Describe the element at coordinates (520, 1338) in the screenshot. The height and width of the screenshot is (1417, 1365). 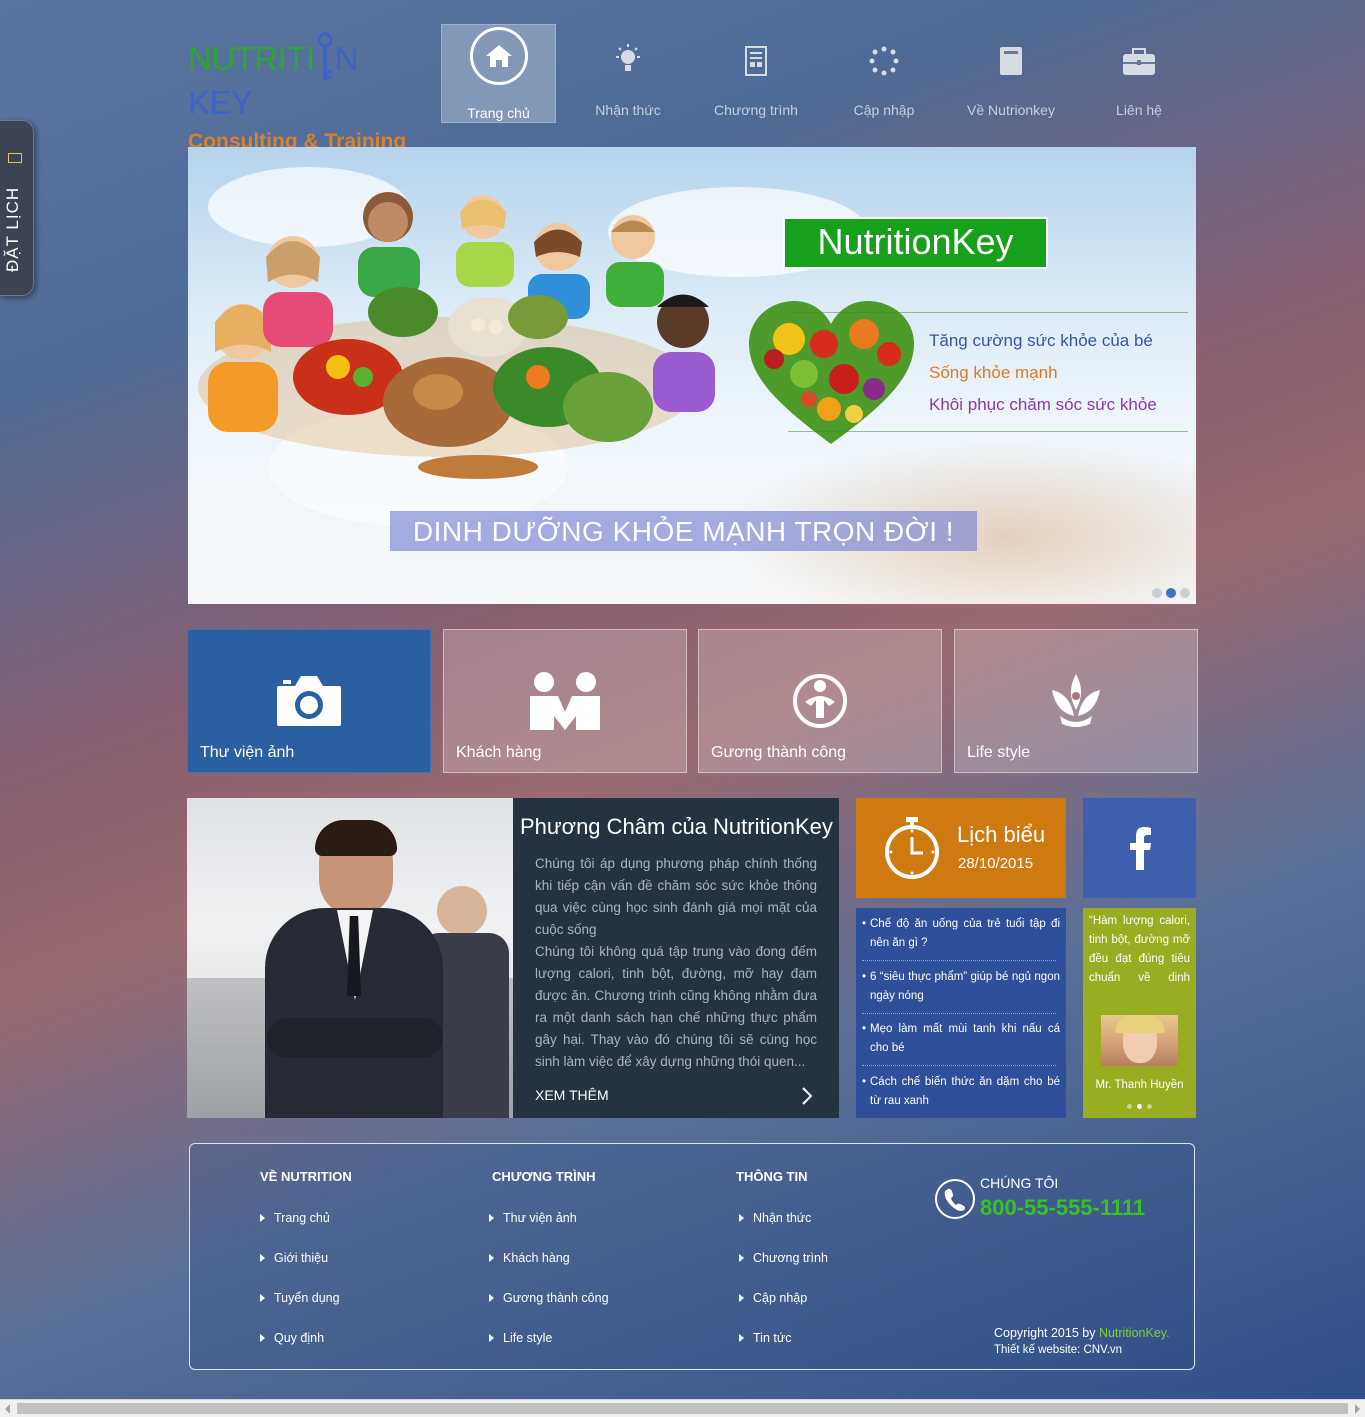
I see `footer-link: Life style` at that location.